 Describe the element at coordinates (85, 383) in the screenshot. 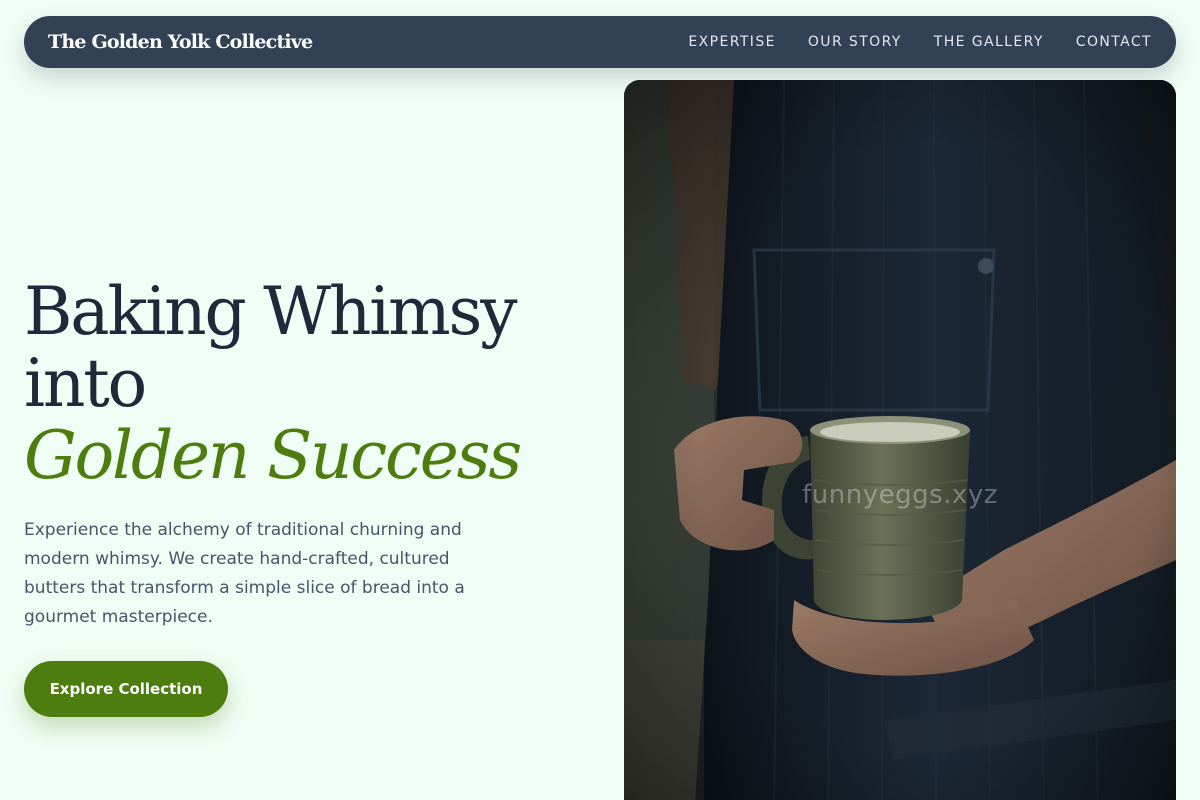

I see `headline-line-2: into` at that location.